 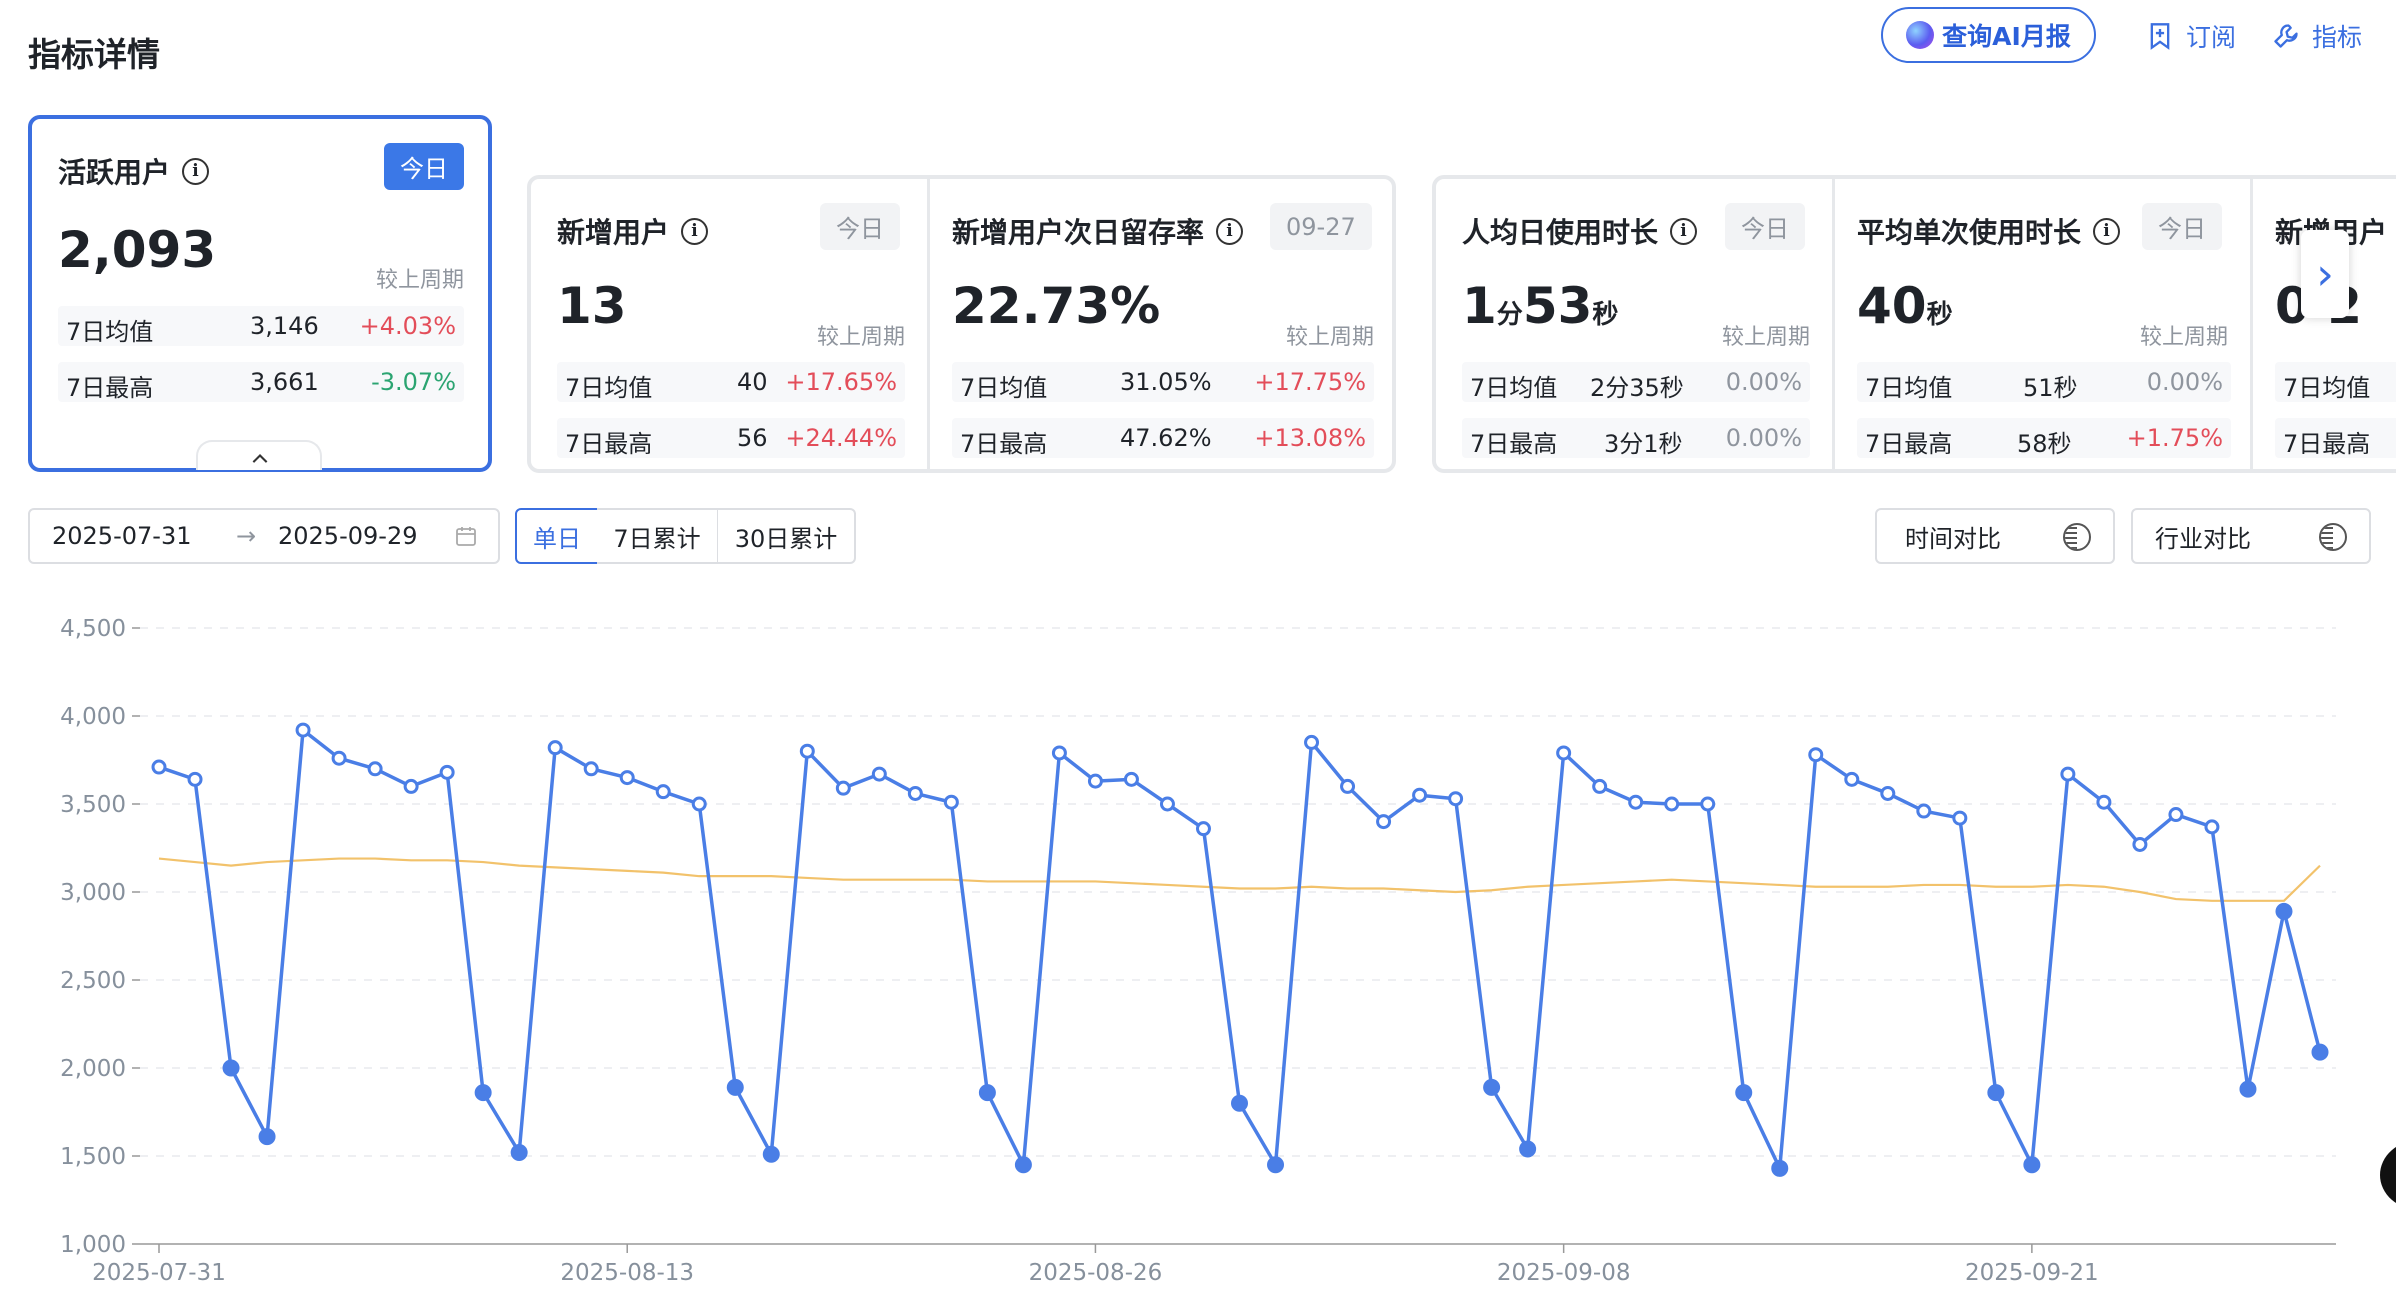 I want to click on period-tag: 09-27, so click(x=1321, y=226).